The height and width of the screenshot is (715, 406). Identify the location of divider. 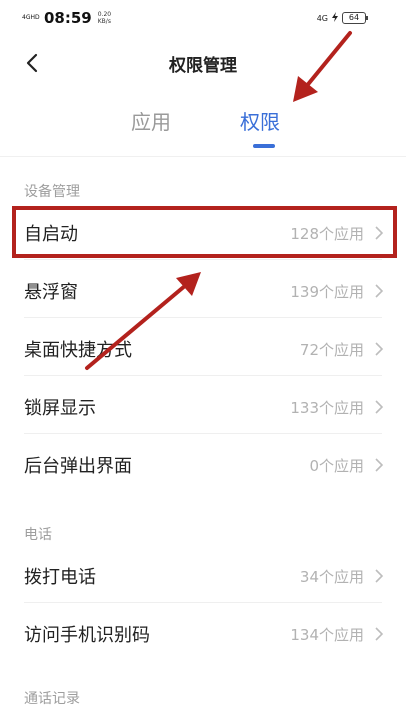
(203, 156).